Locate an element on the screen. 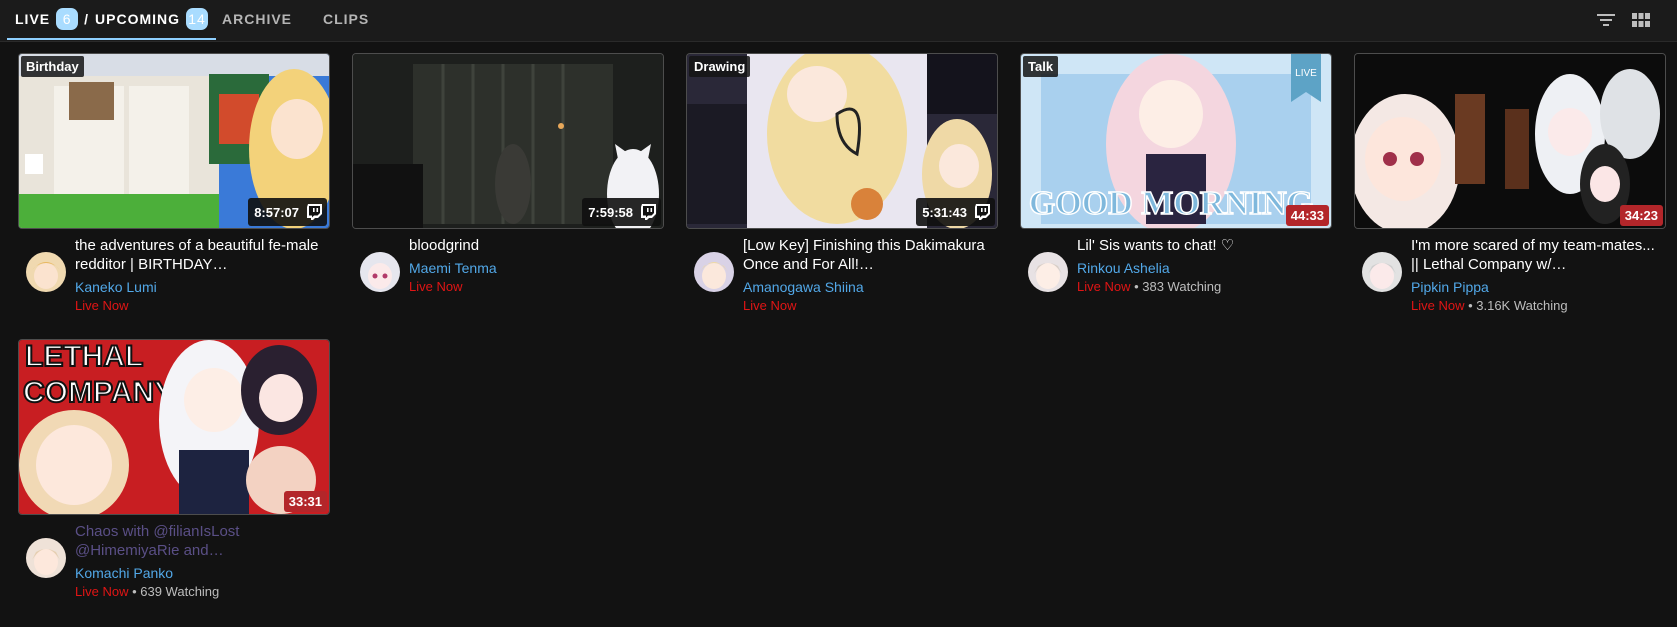 Image resolution: width=1677 pixels, height=627 pixels. duration-text: 33:31 is located at coordinates (305, 501).